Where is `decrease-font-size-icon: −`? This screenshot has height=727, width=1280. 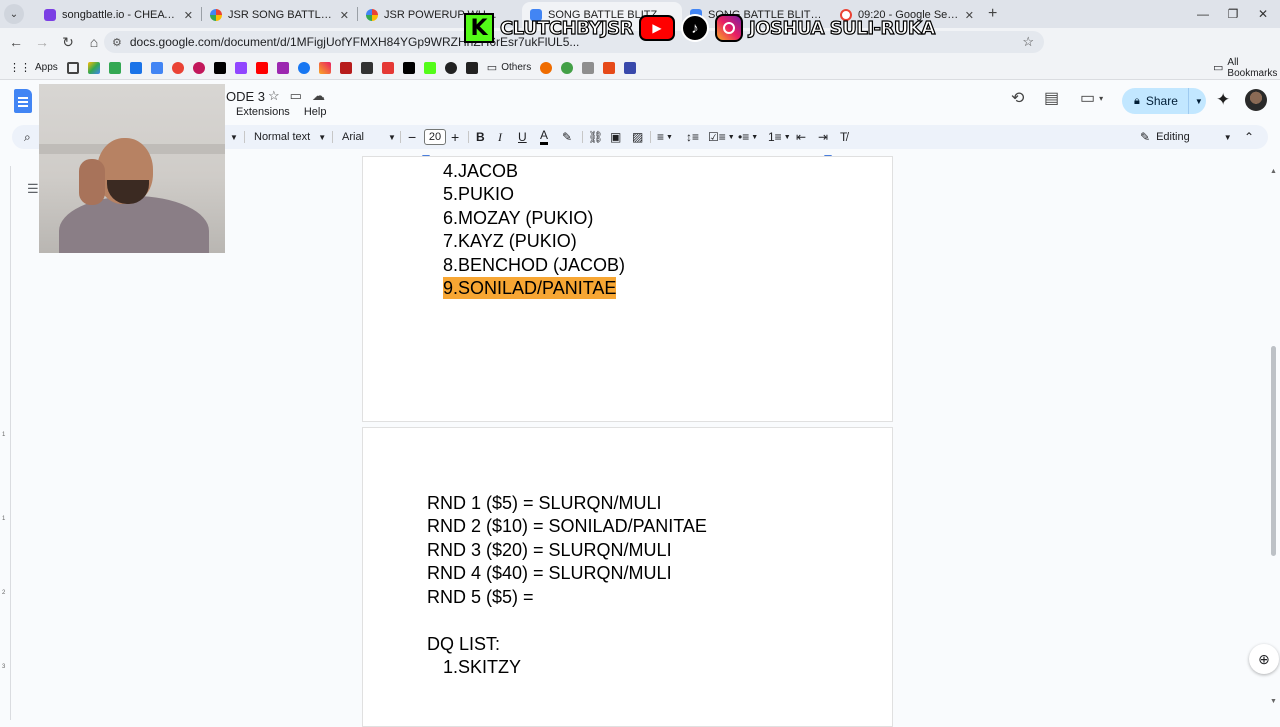 decrease-font-size-icon: − is located at coordinates (412, 137).